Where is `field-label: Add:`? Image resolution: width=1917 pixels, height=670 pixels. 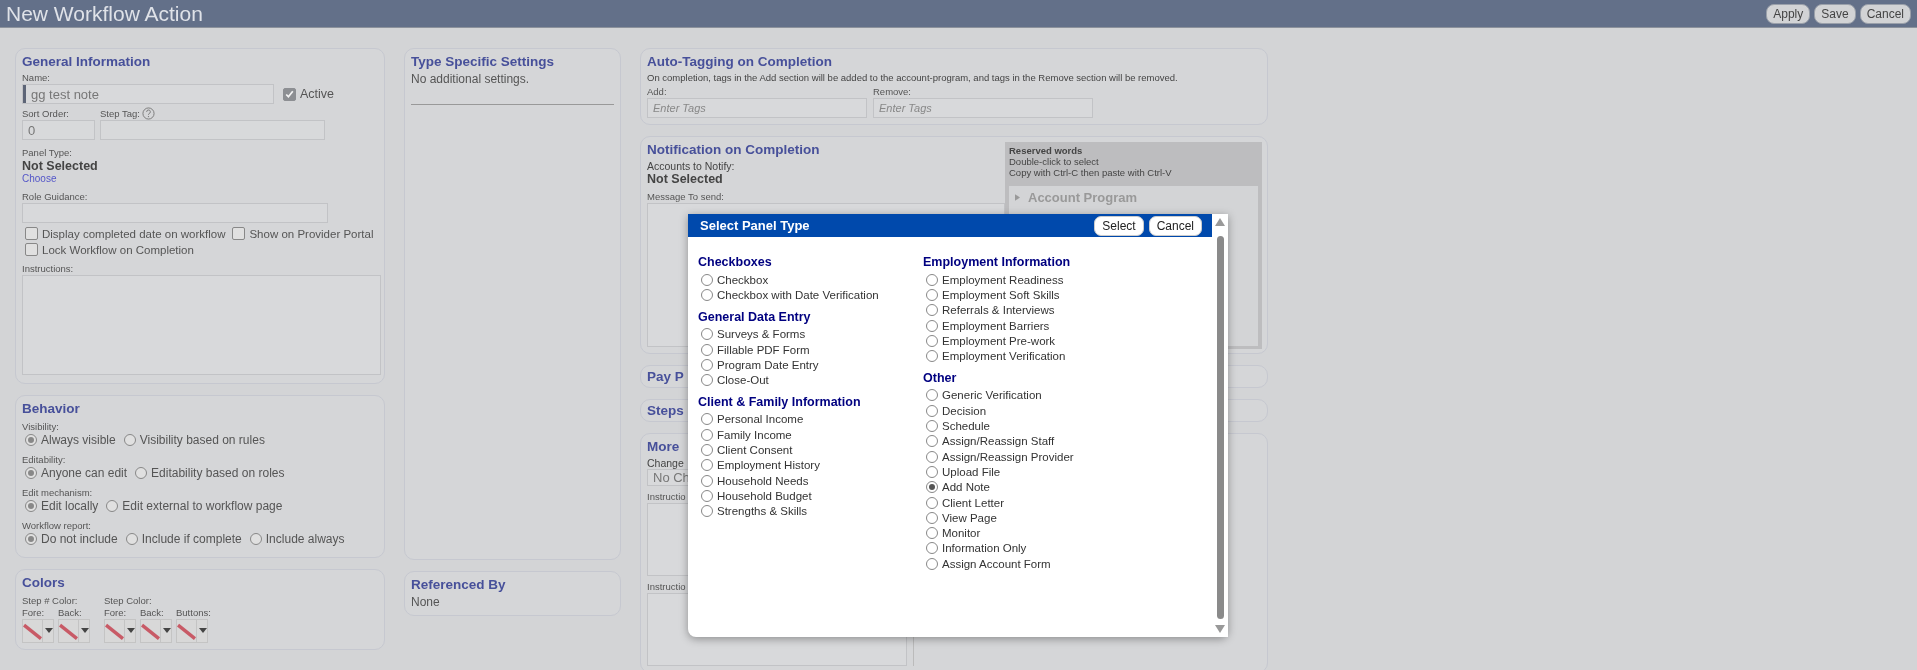
field-label: Add: is located at coordinates (657, 92).